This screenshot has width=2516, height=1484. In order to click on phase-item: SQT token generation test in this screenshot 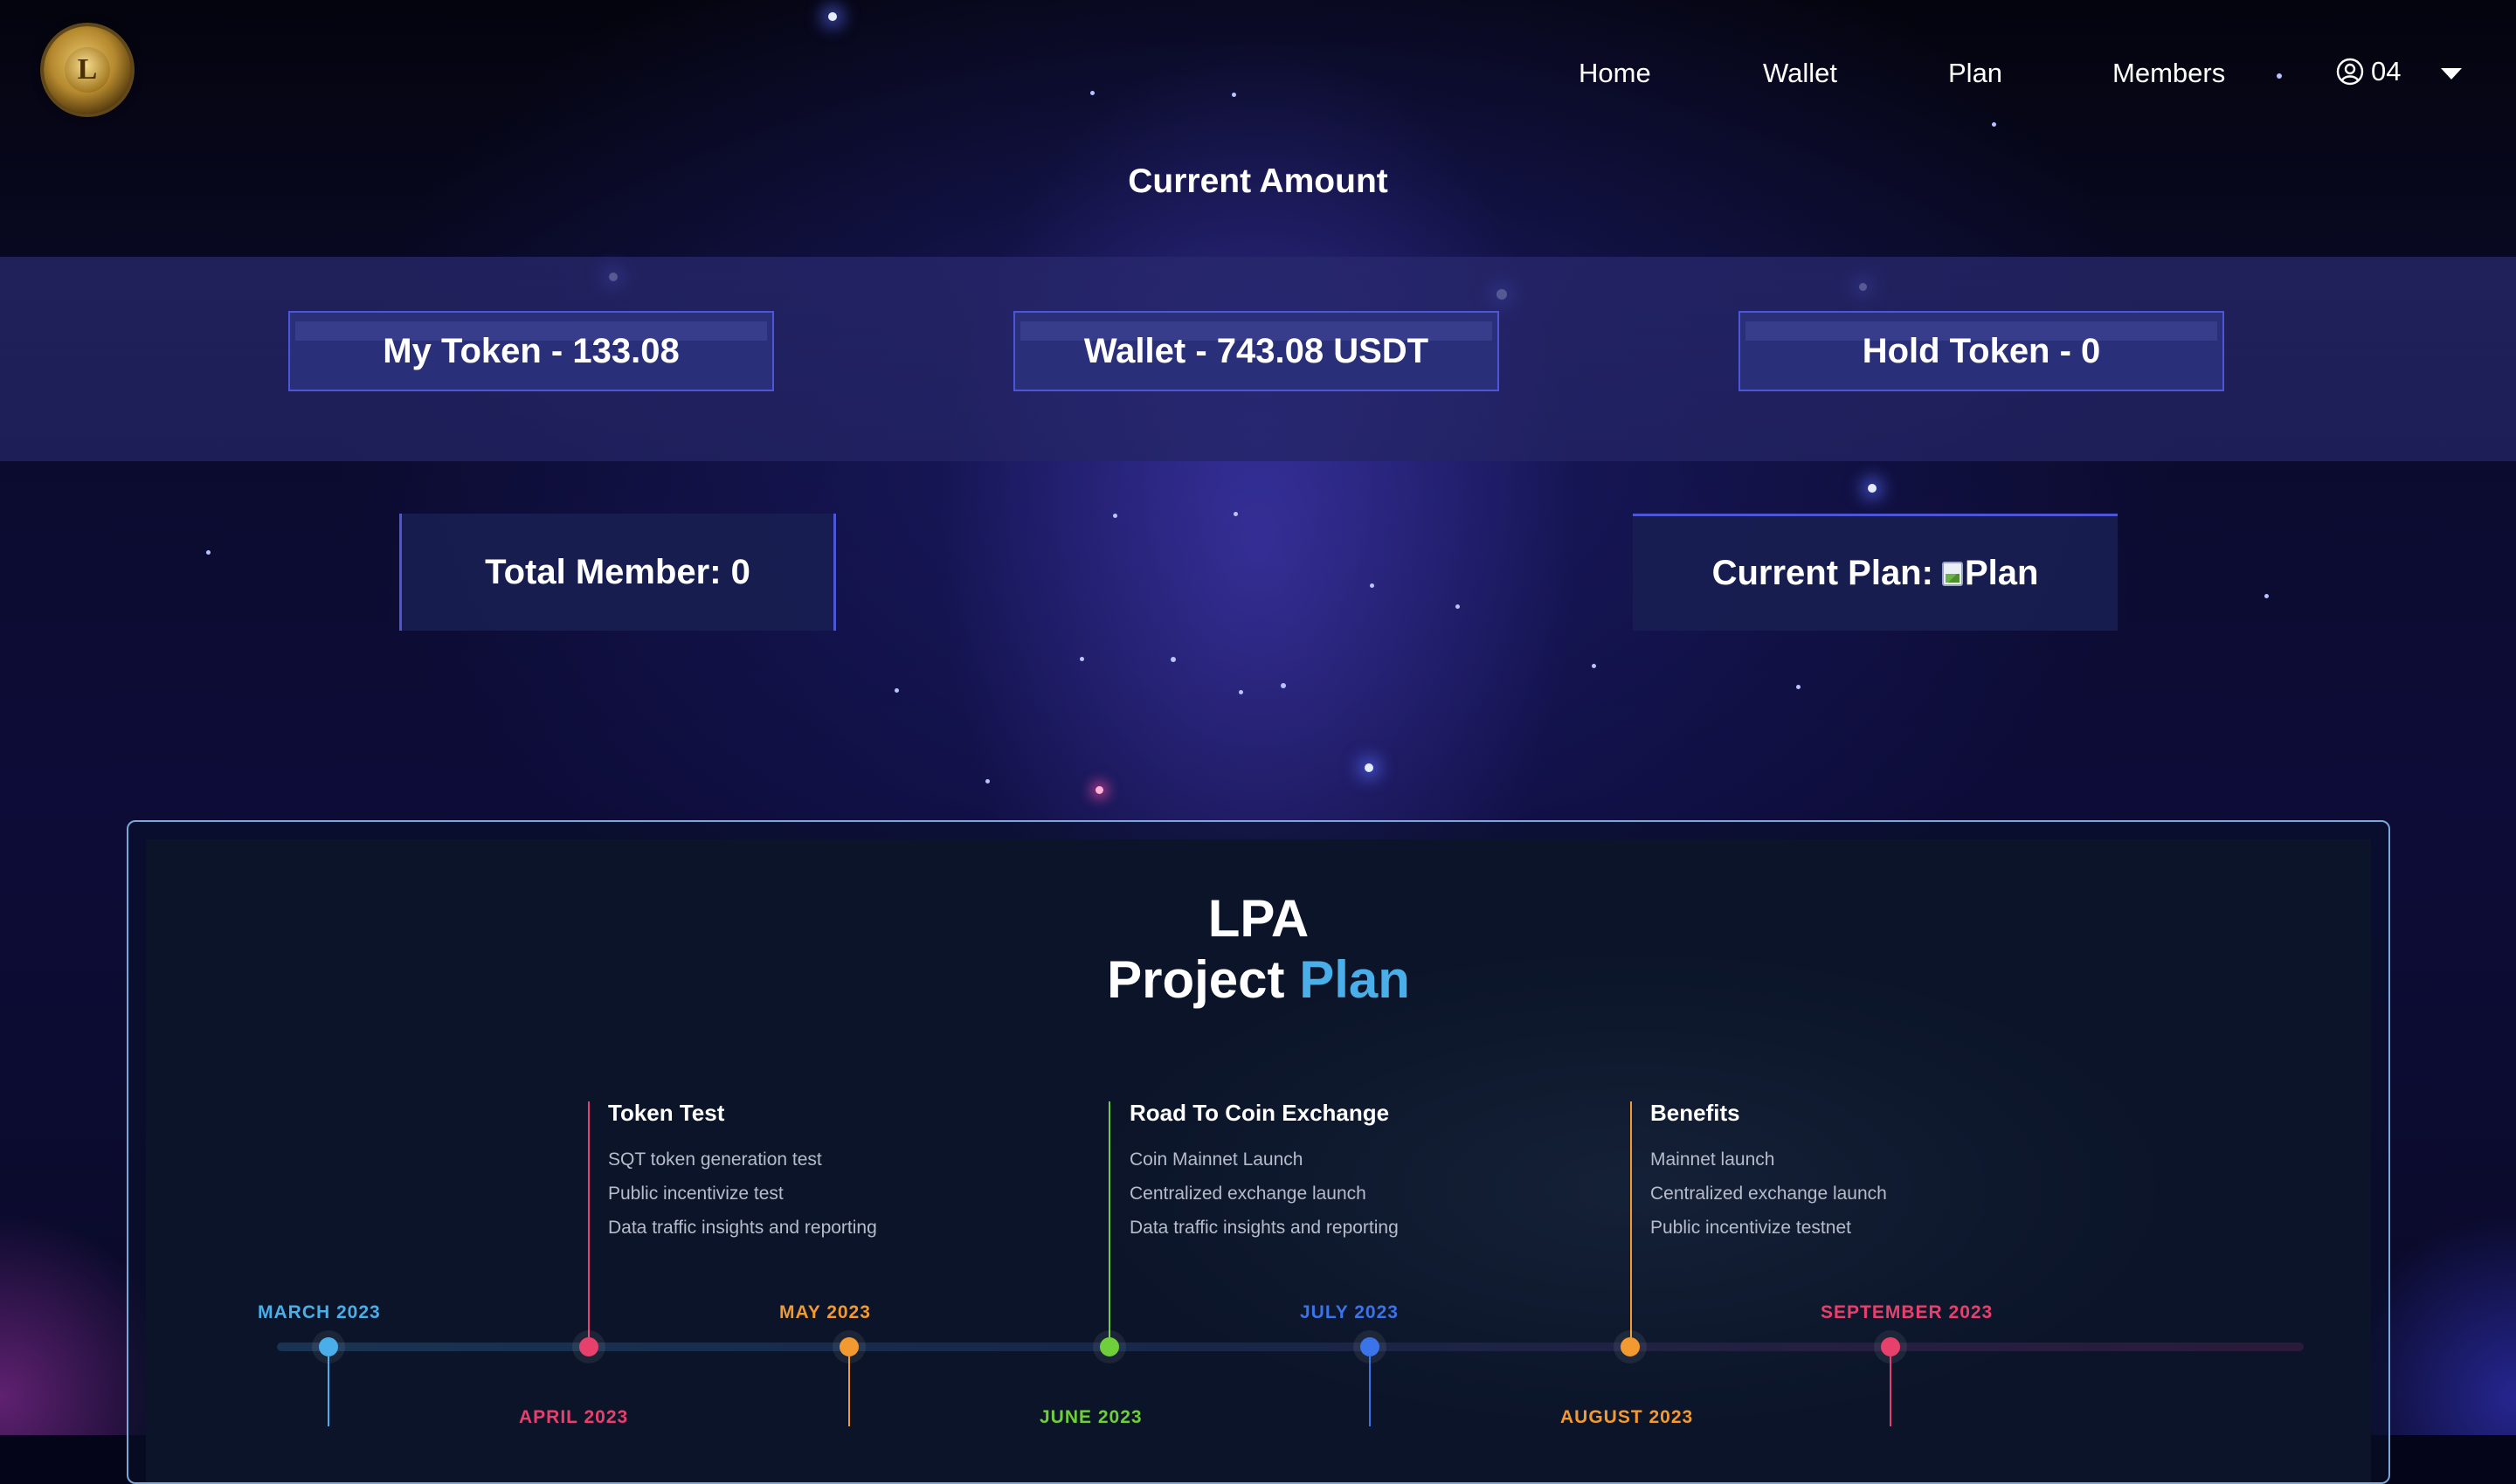, I will do `click(715, 1159)`.